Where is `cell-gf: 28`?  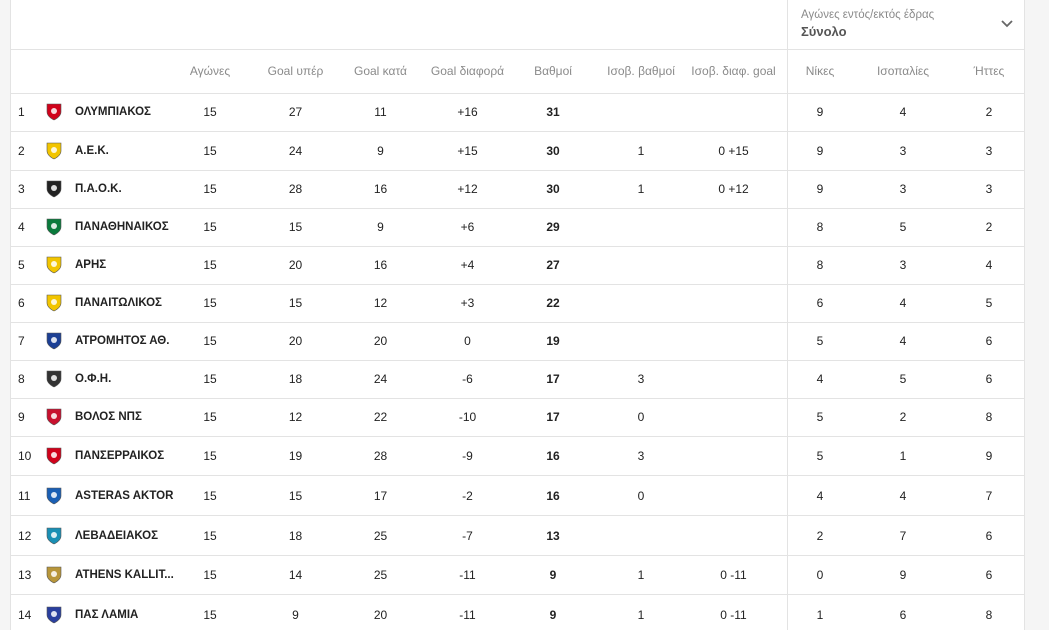
cell-gf: 28 is located at coordinates (295, 189).